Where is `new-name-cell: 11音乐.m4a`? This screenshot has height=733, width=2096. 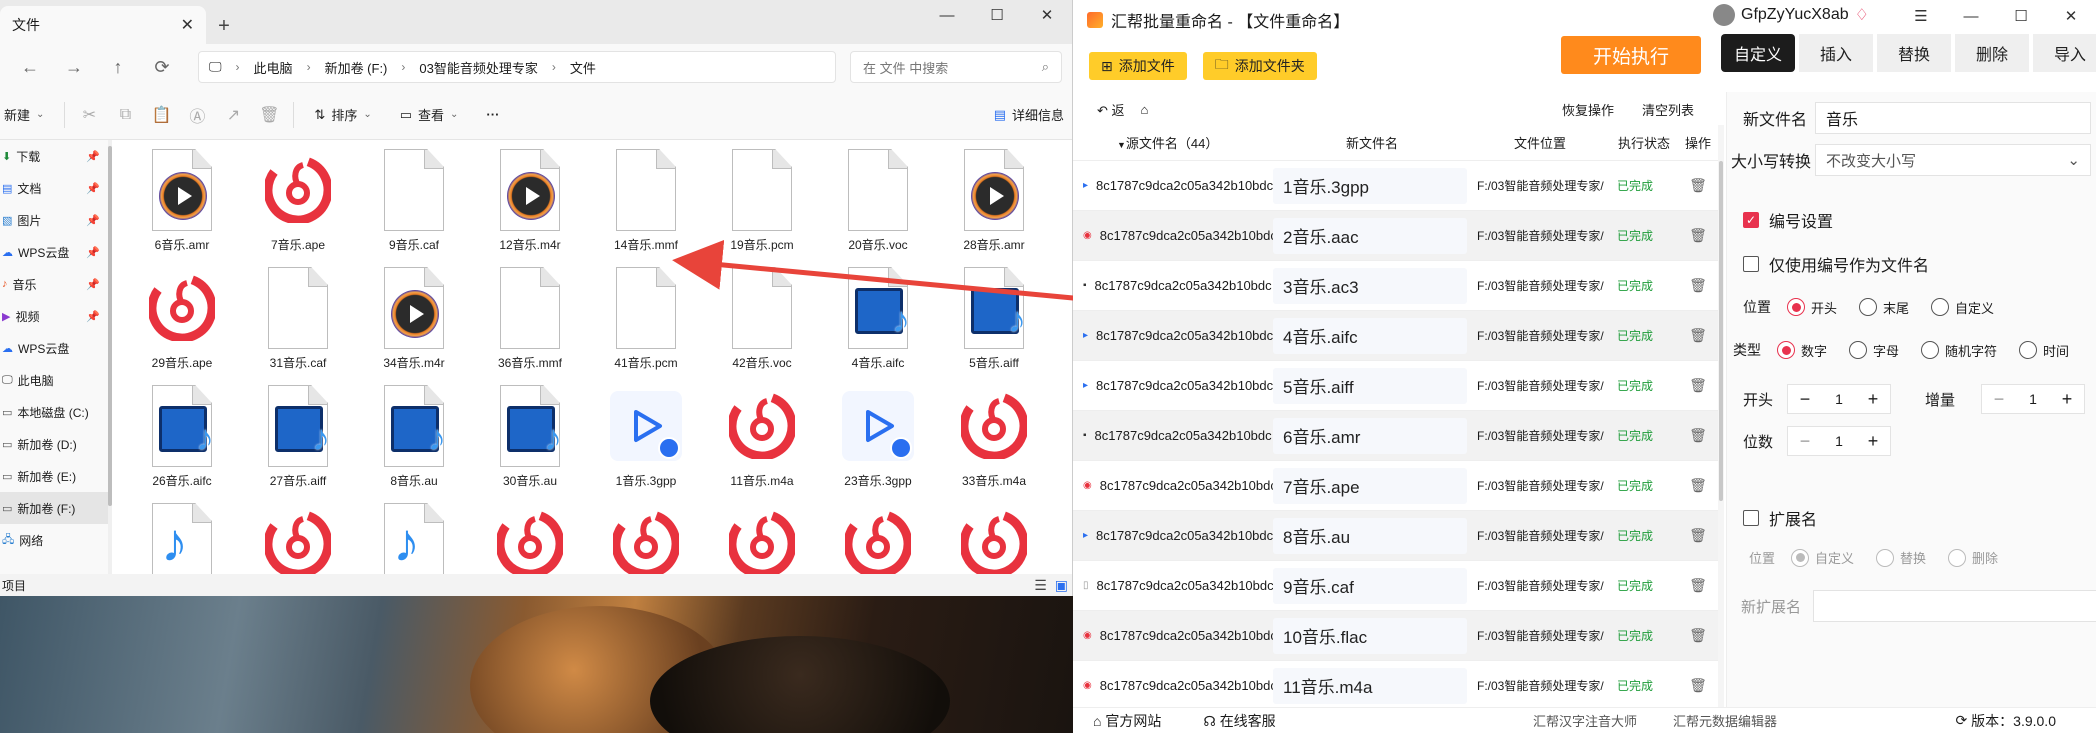 new-name-cell: 11音乐.m4a is located at coordinates (1370, 685).